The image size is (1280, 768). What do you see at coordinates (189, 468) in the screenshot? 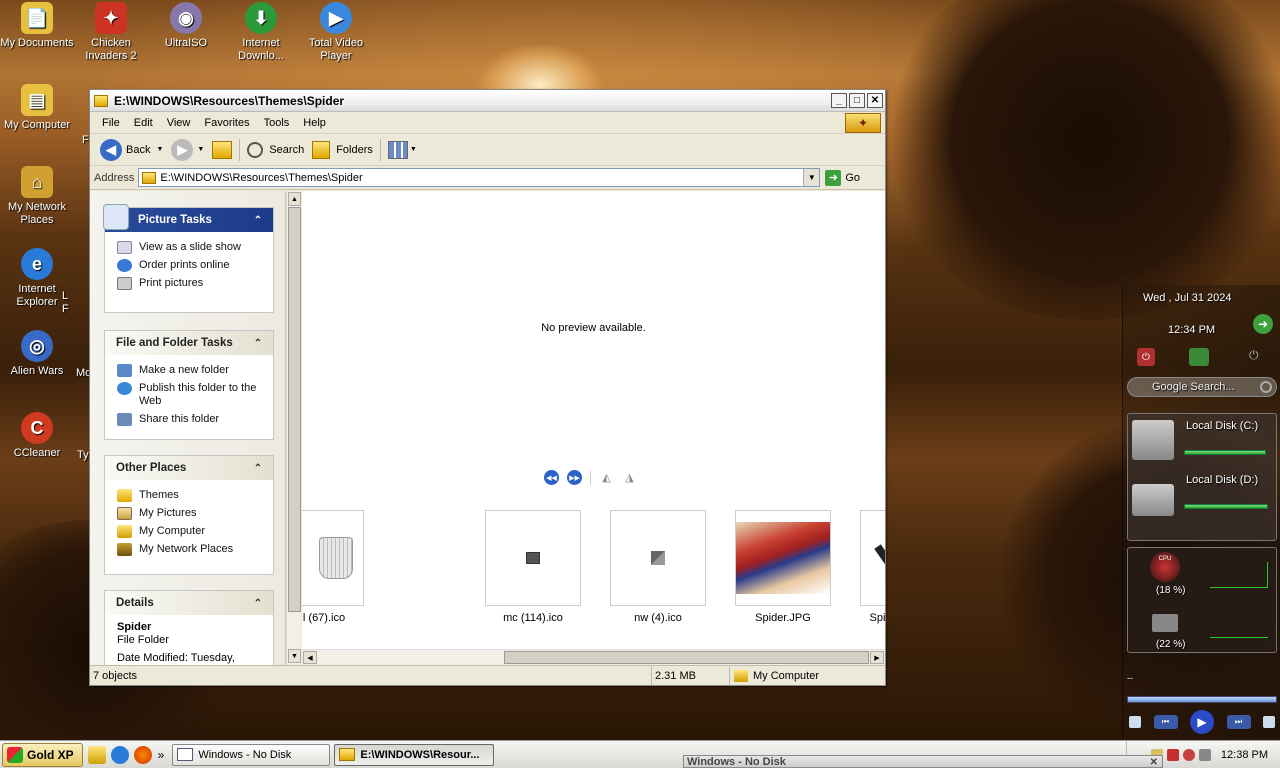
I see `other-places-header: Other Places ⌃` at bounding box center [189, 468].